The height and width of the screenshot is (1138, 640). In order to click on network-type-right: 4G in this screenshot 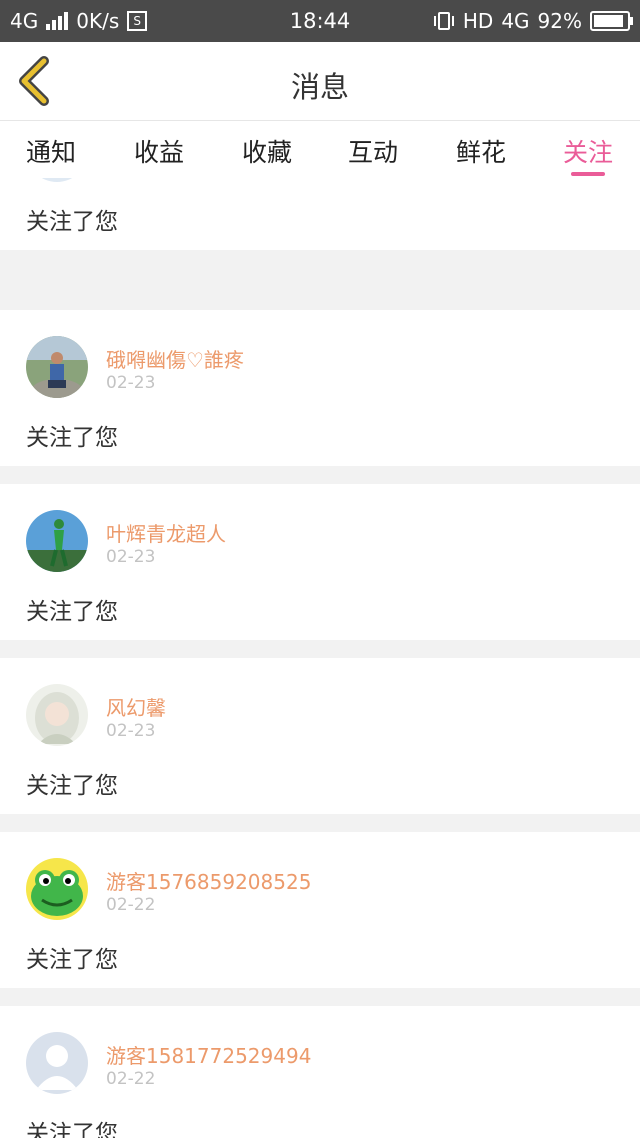, I will do `click(515, 21)`.